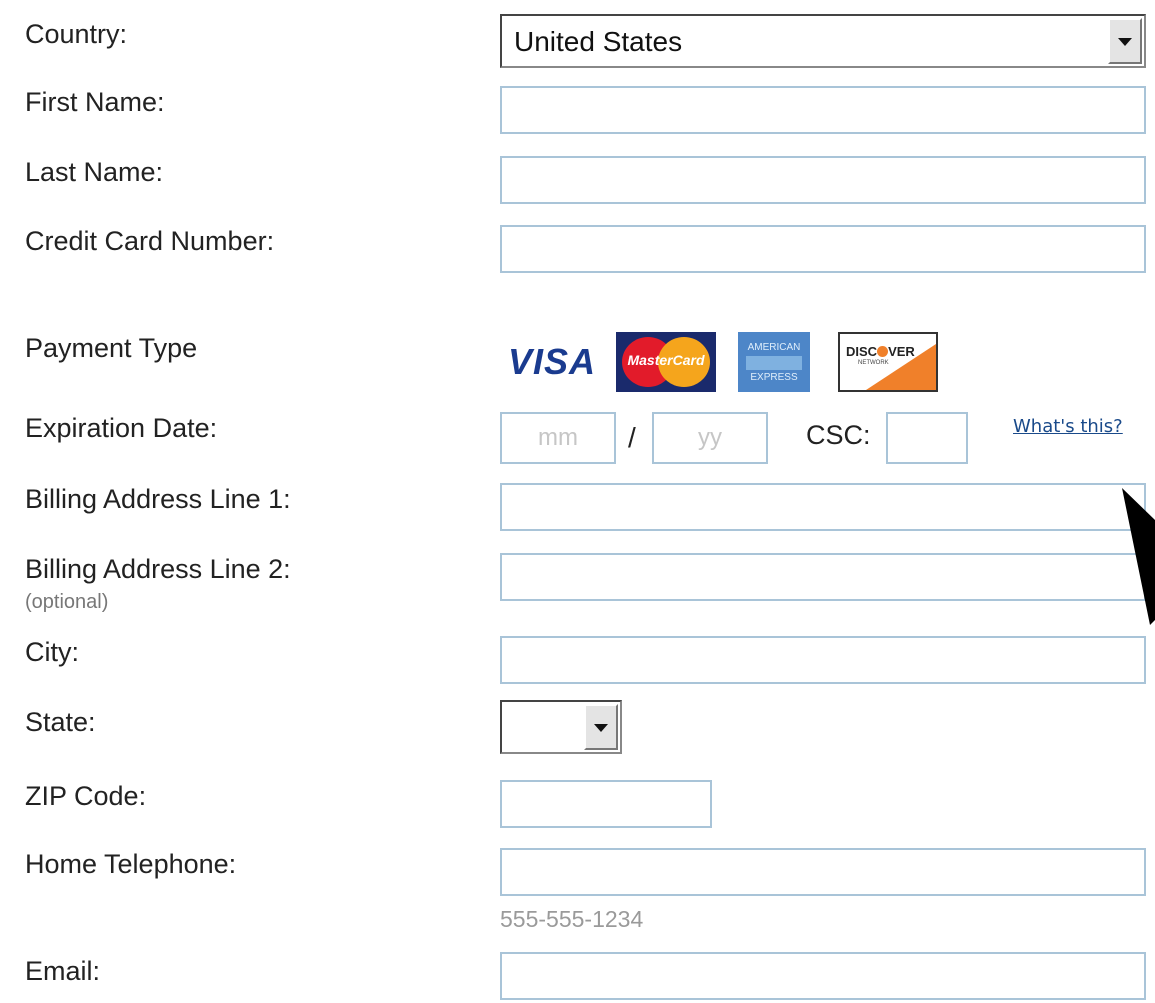 The image size is (1155, 1003). Describe the element at coordinates (823, 577) in the screenshot. I see `address2-field` at that location.